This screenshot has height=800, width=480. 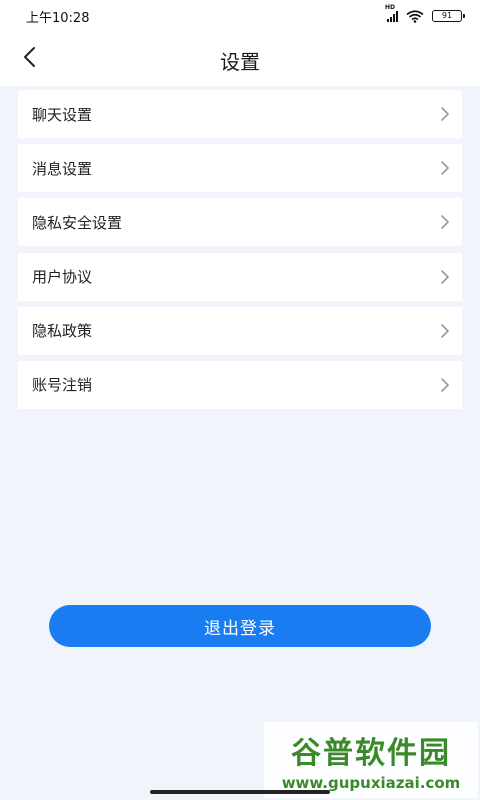 I want to click on wifi-icon, so click(x=415, y=16).